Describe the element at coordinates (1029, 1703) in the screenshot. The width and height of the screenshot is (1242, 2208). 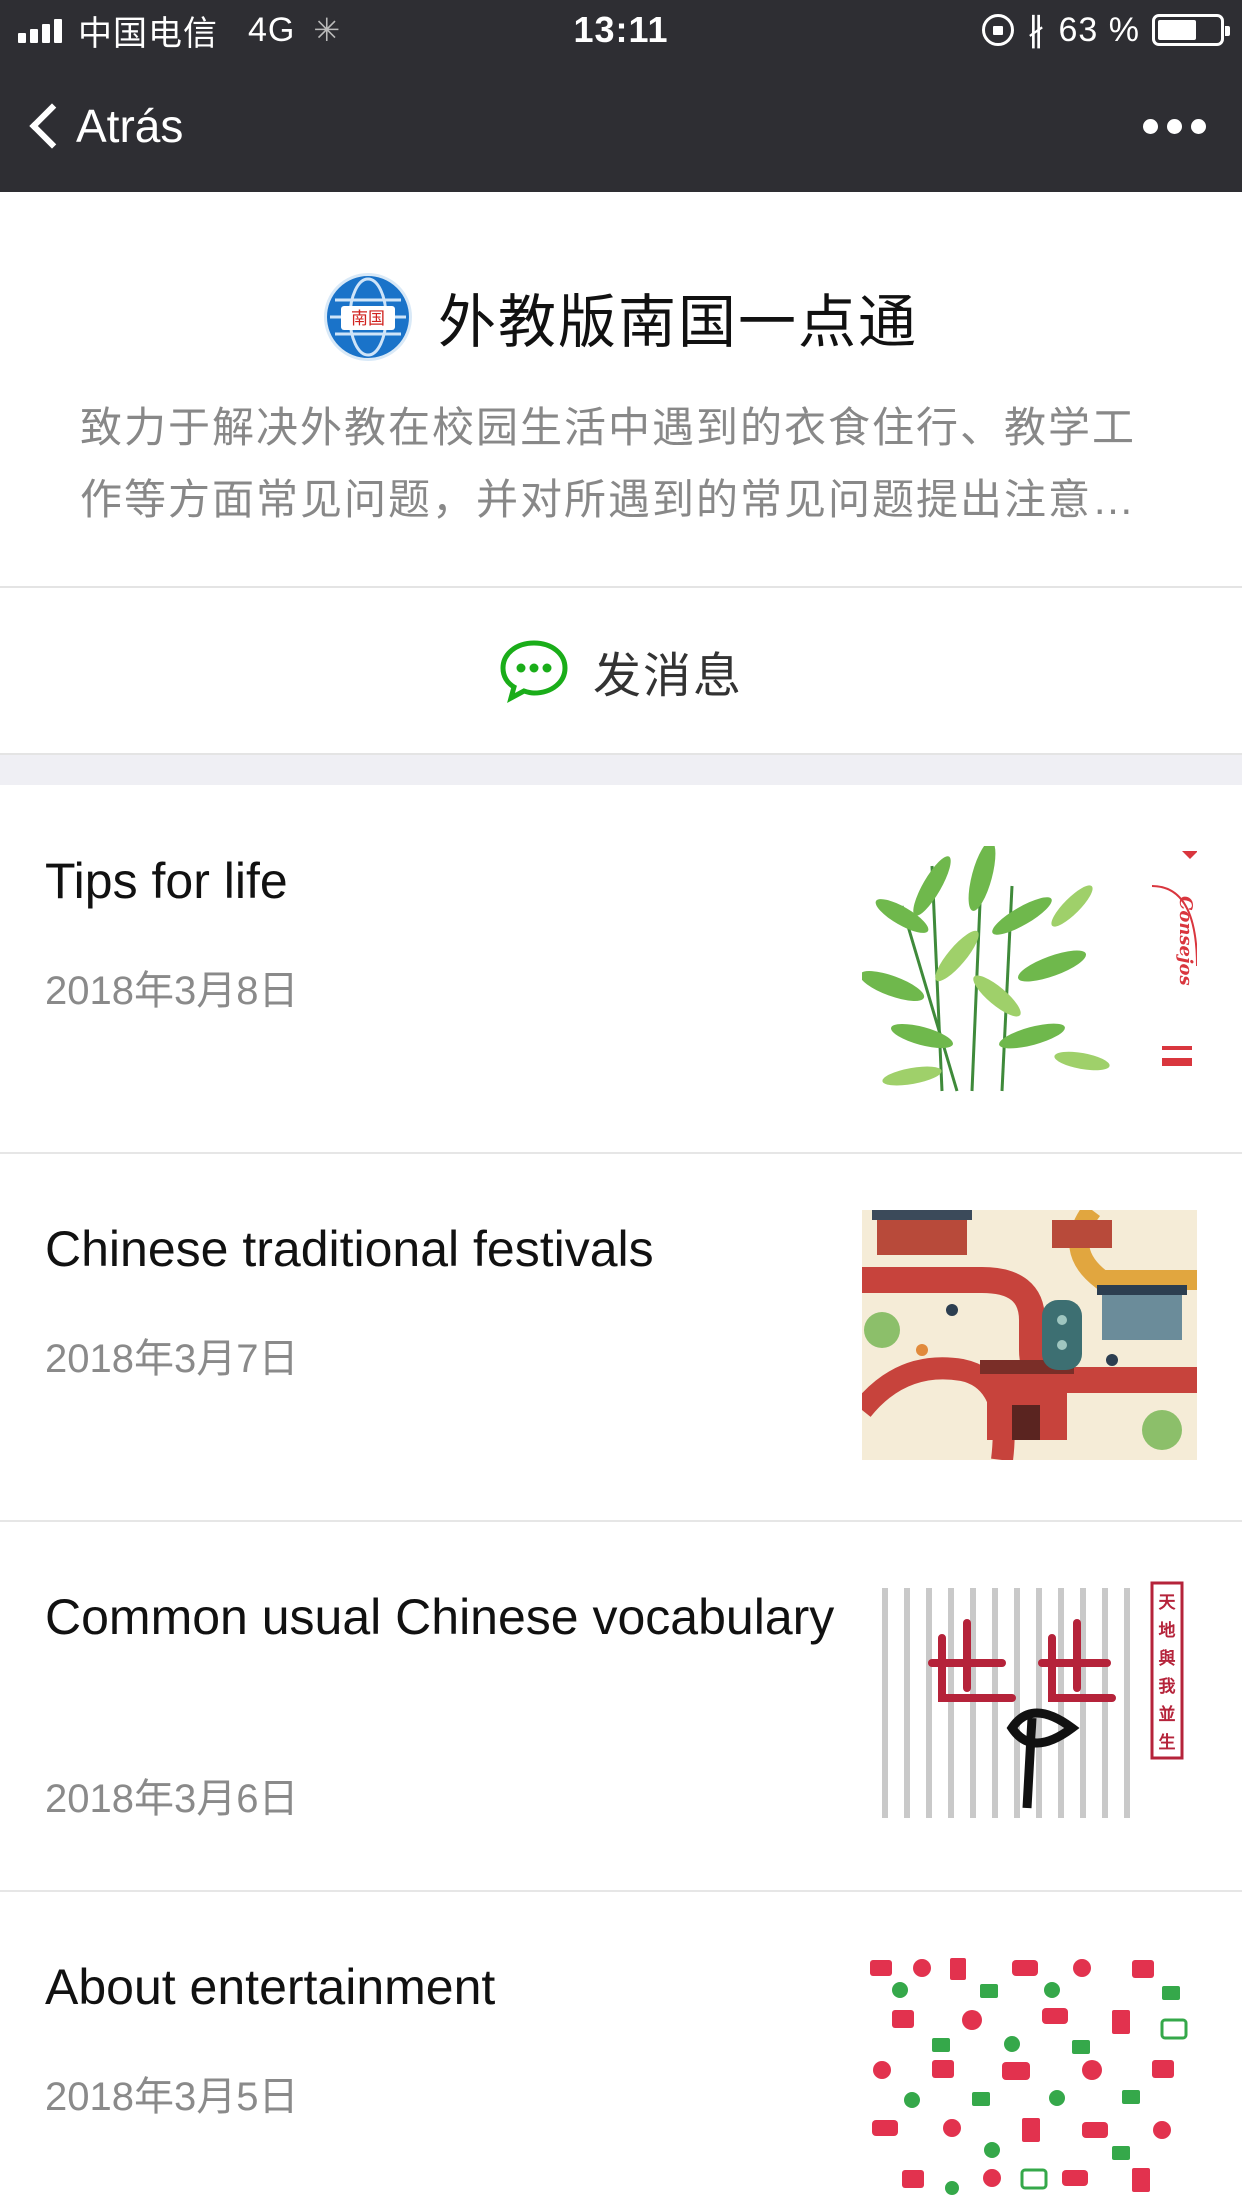
I see `article-thumbnail-calligraphy: 天 地 與 我 並 生` at that location.